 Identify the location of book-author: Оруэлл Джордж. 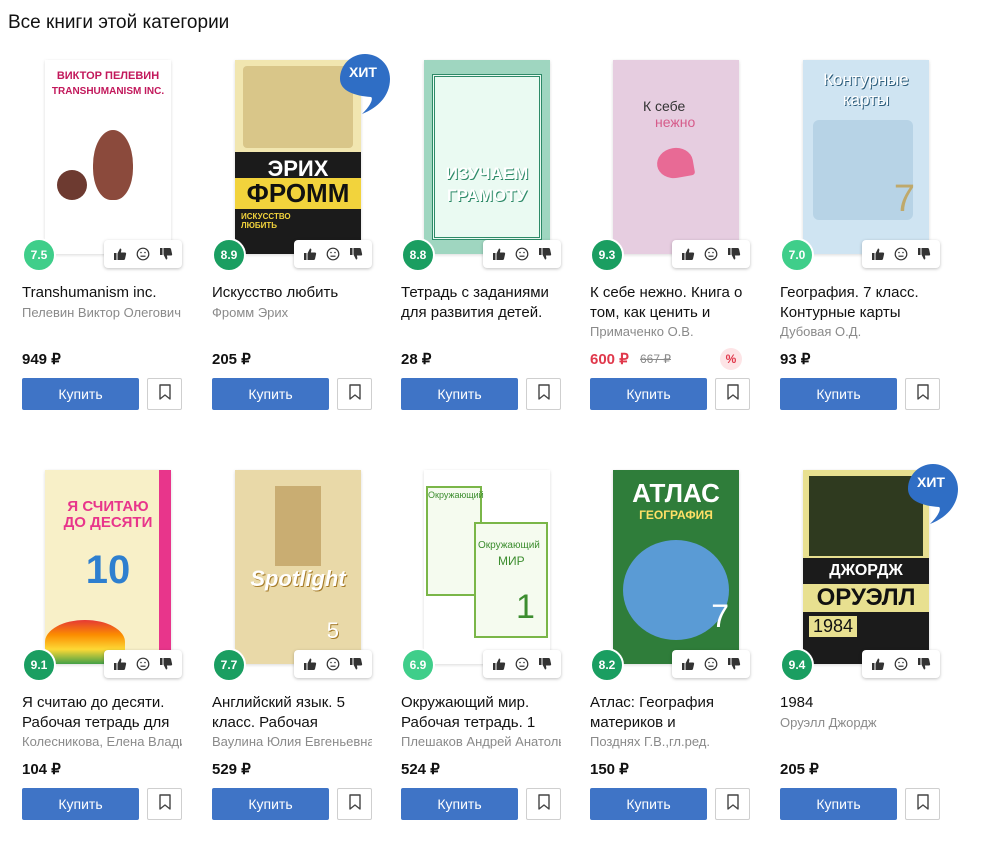
(860, 722).